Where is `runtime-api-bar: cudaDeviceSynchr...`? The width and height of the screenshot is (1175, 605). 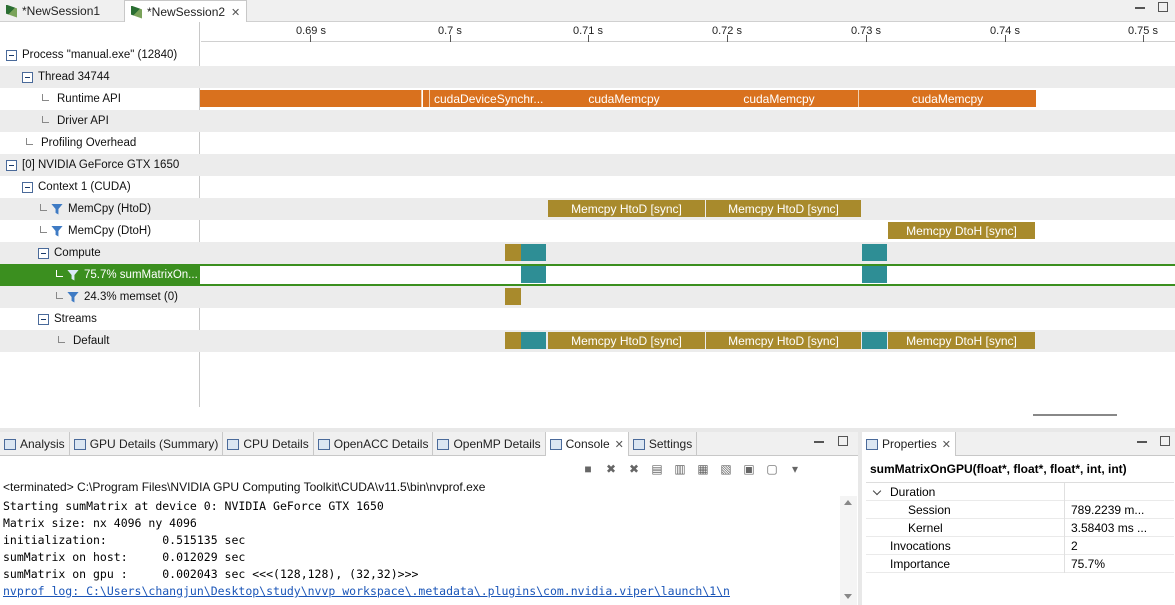
runtime-api-bar: cudaDeviceSynchr... is located at coordinates (489, 98).